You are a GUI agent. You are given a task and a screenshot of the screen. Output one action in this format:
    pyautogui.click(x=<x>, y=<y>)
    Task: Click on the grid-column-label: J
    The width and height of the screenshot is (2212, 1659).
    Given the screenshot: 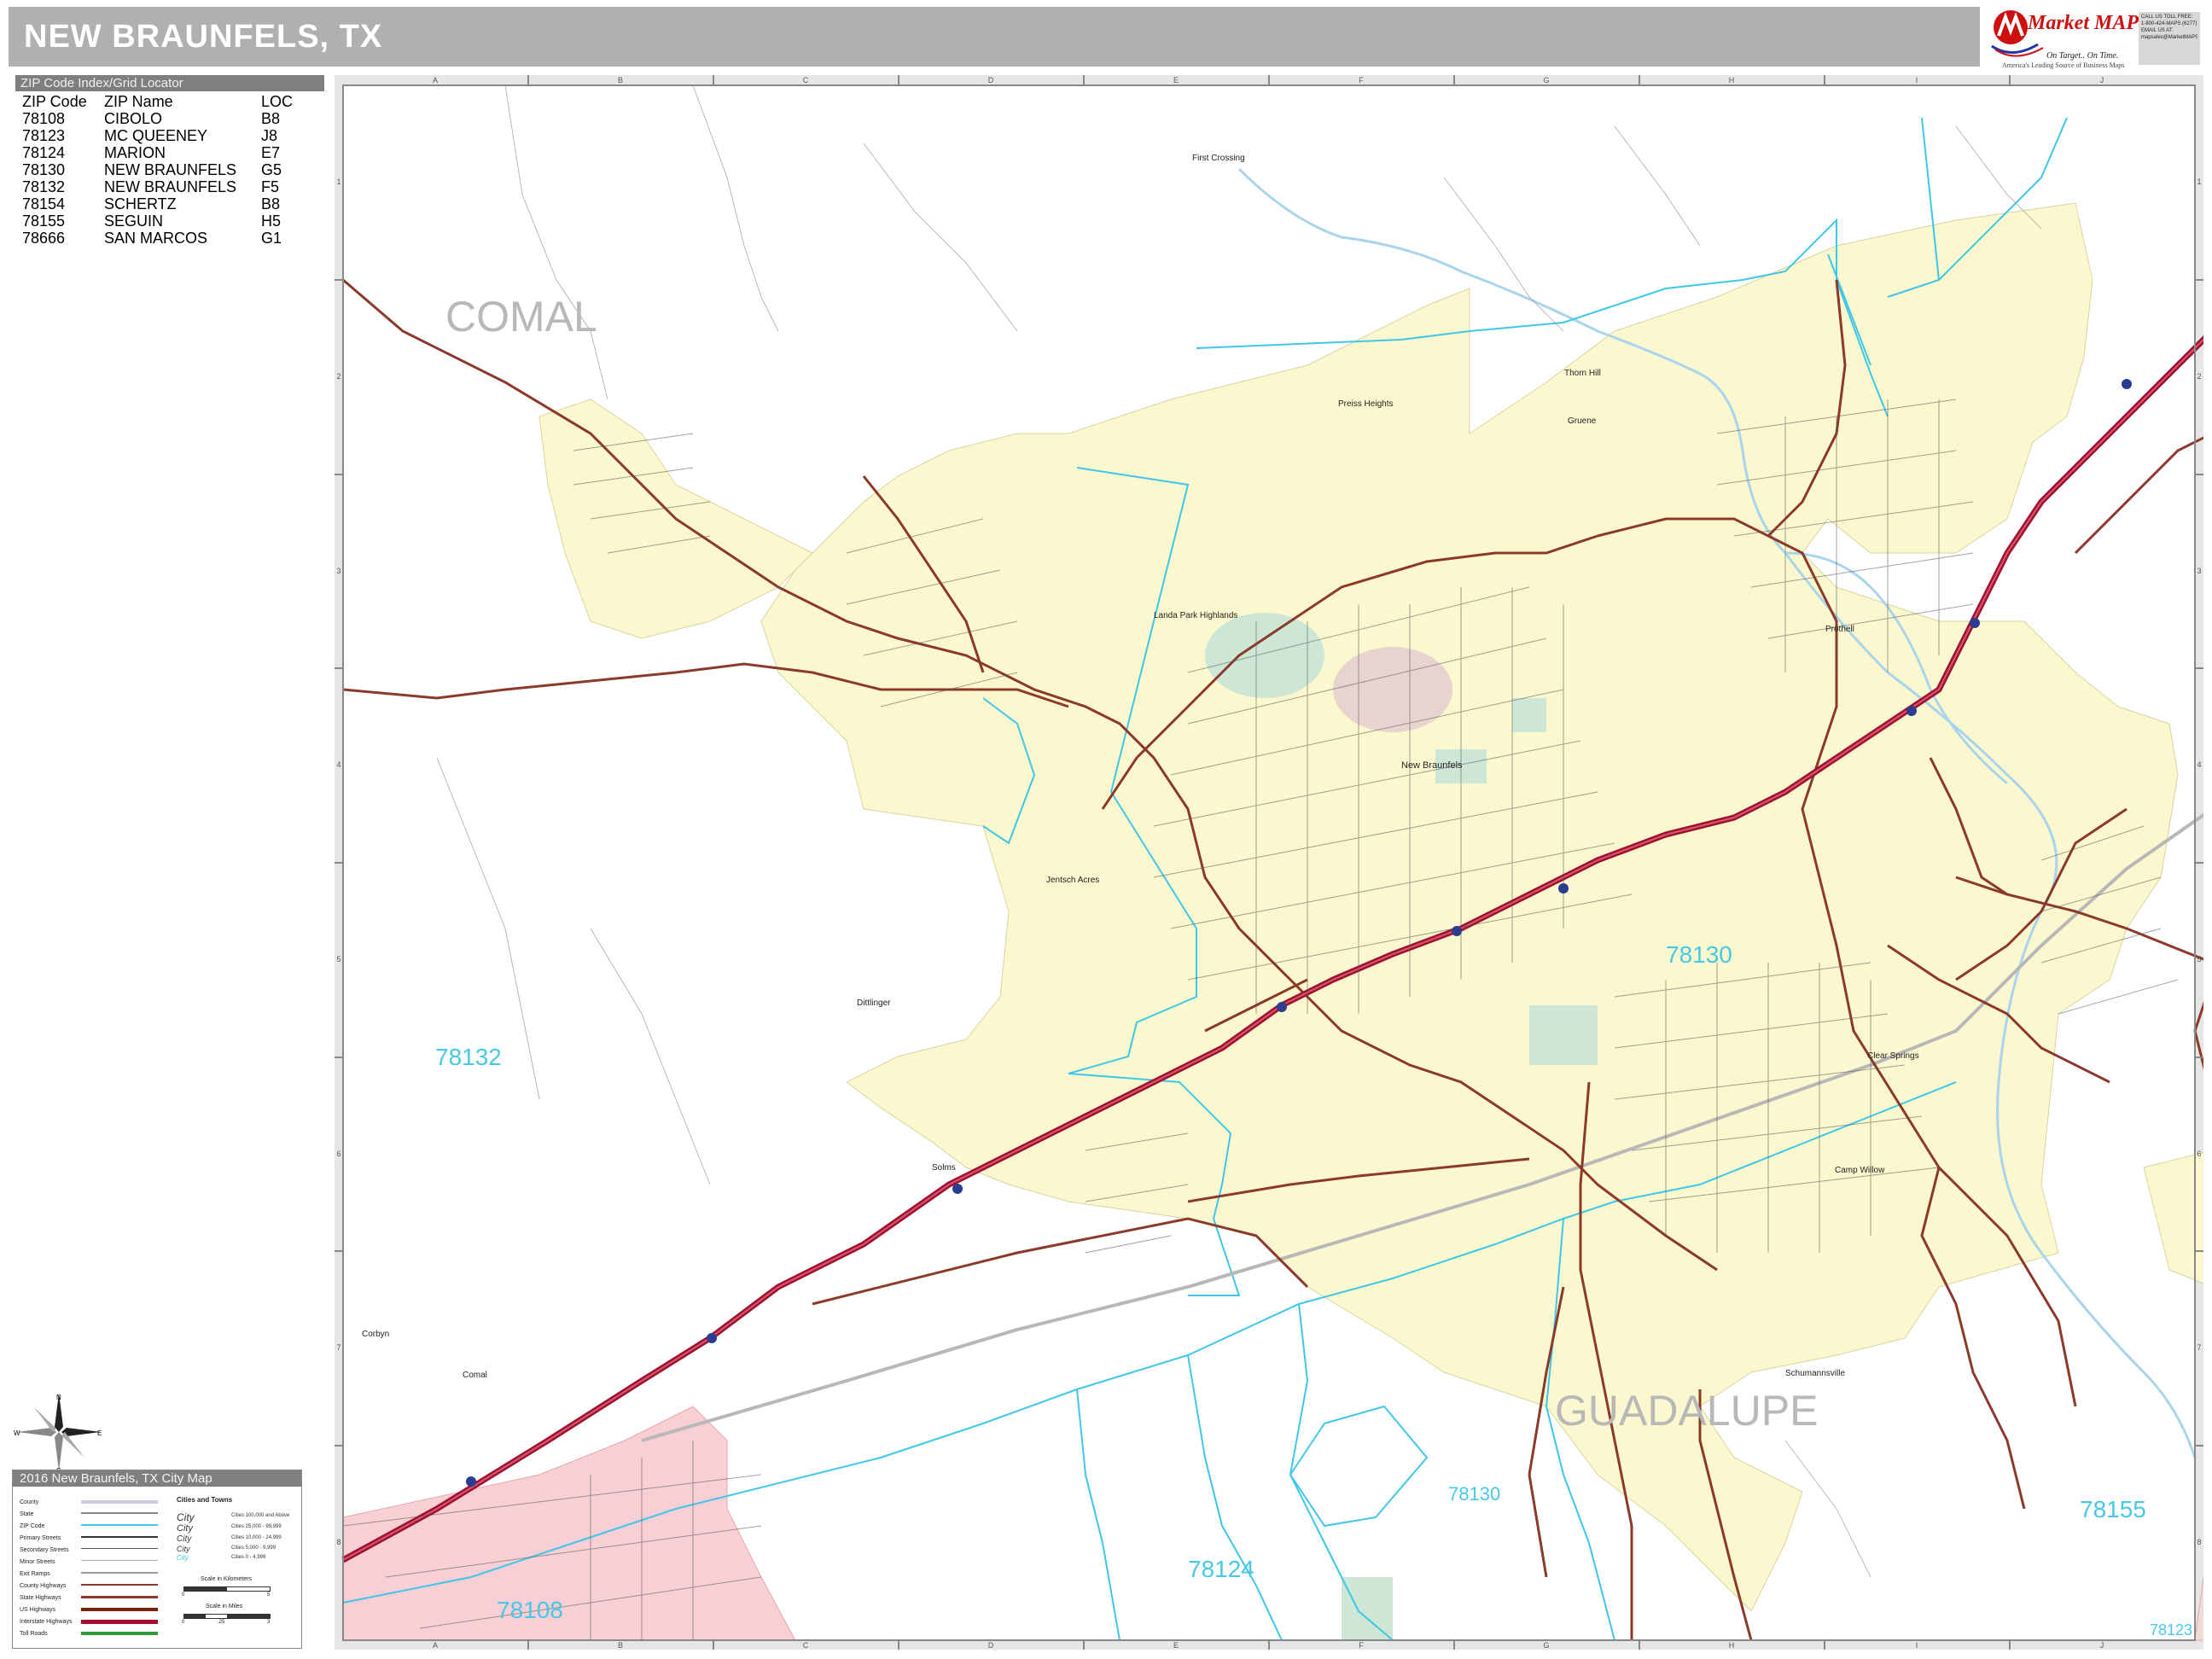 What is the action you would take?
    pyautogui.click(x=2102, y=1645)
    